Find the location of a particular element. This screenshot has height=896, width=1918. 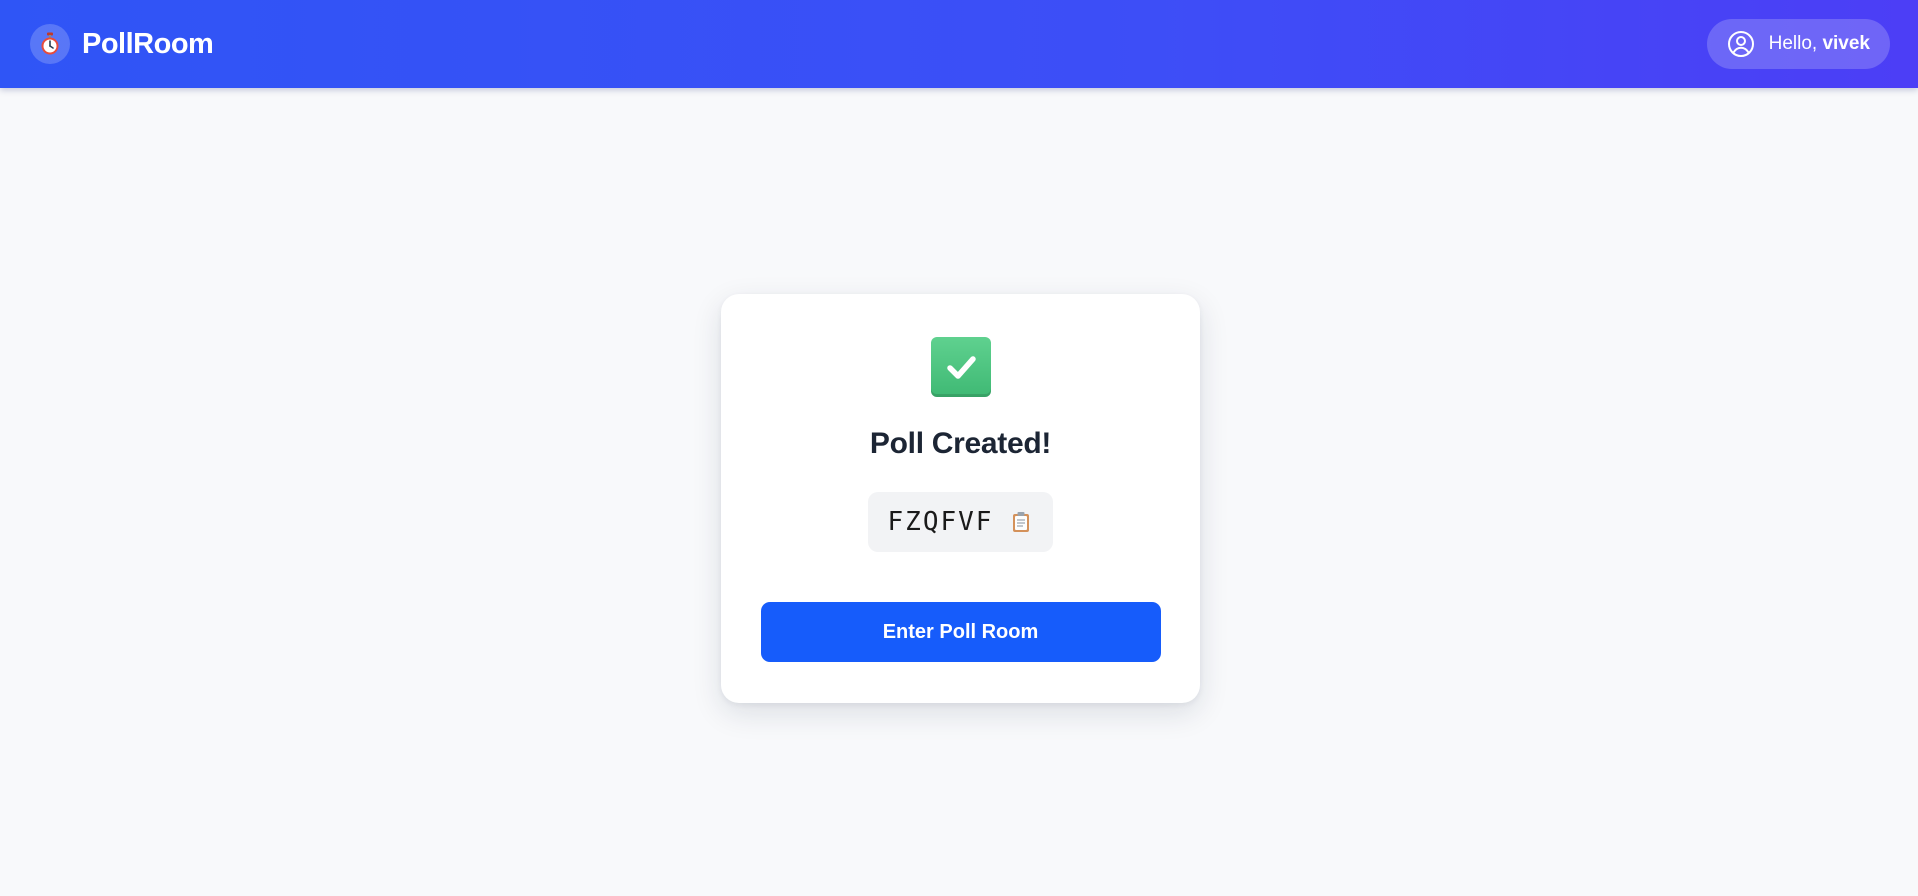

user-circle-icon is located at coordinates (1741, 44).